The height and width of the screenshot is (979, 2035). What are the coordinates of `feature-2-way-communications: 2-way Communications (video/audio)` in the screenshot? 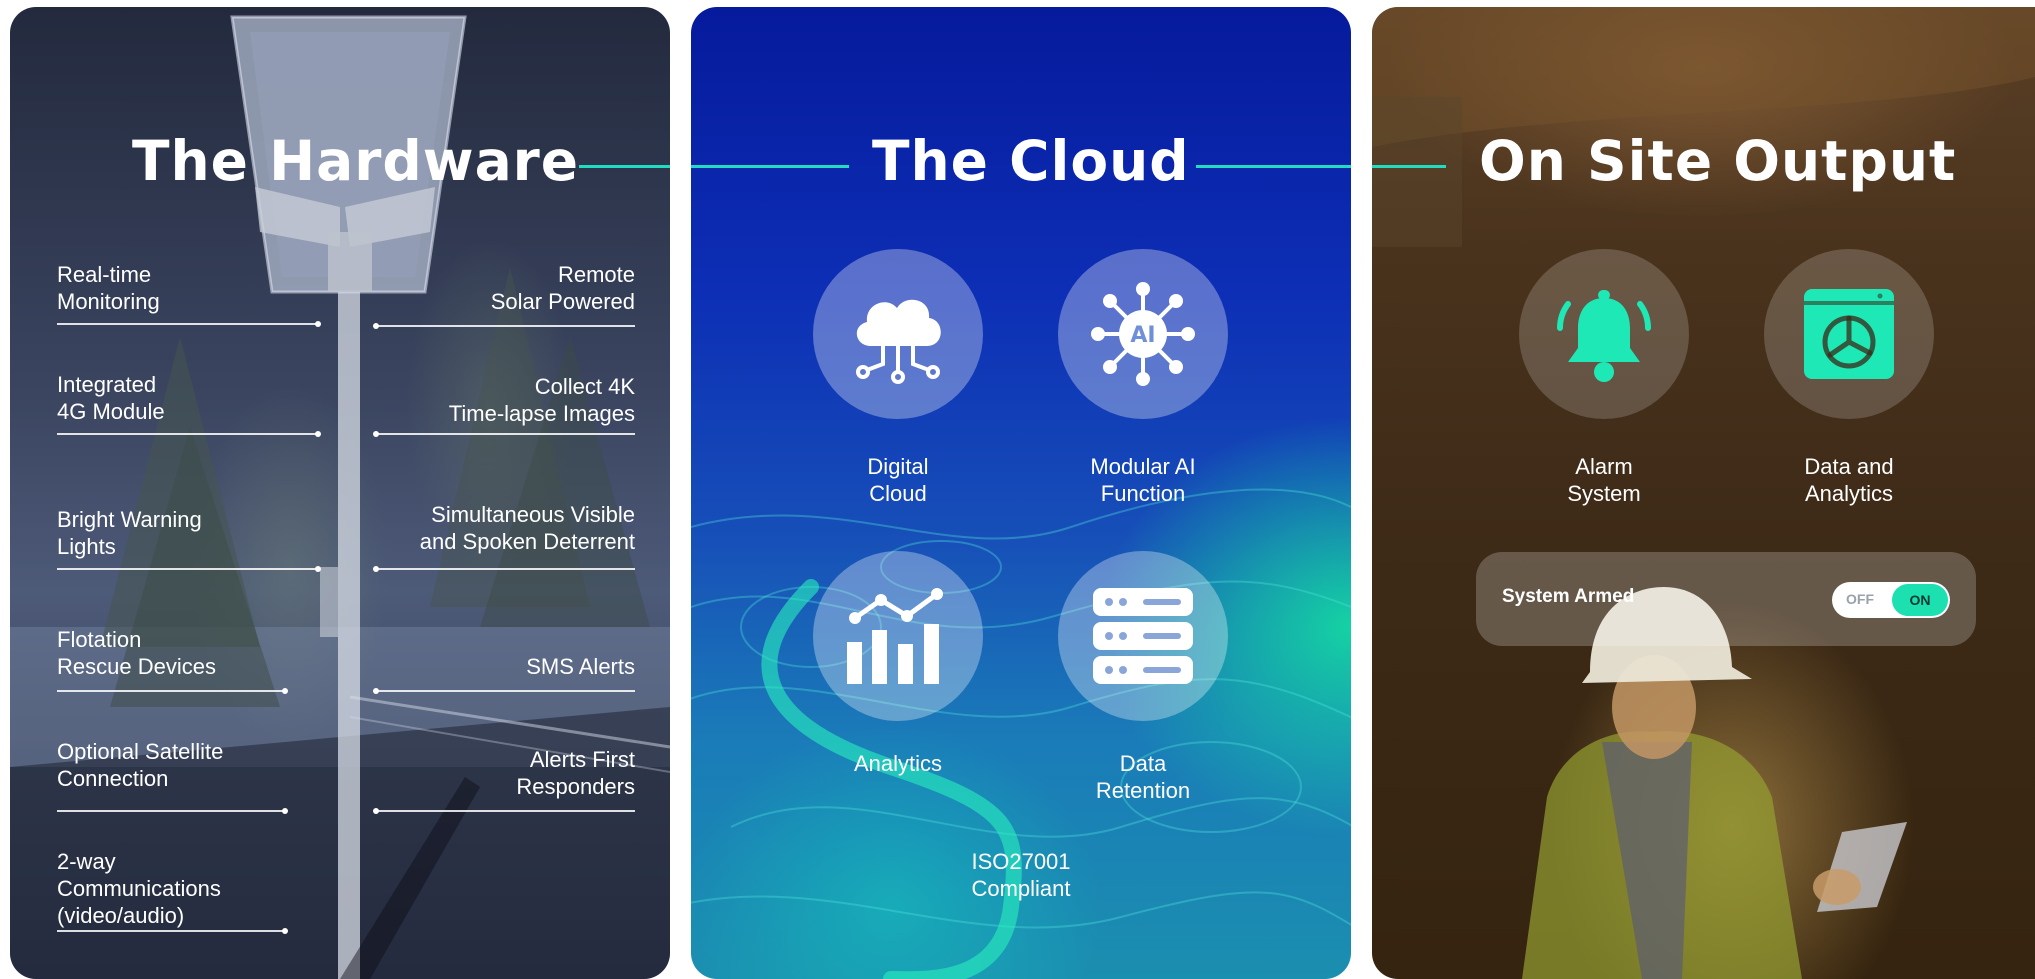 It's located at (139, 888).